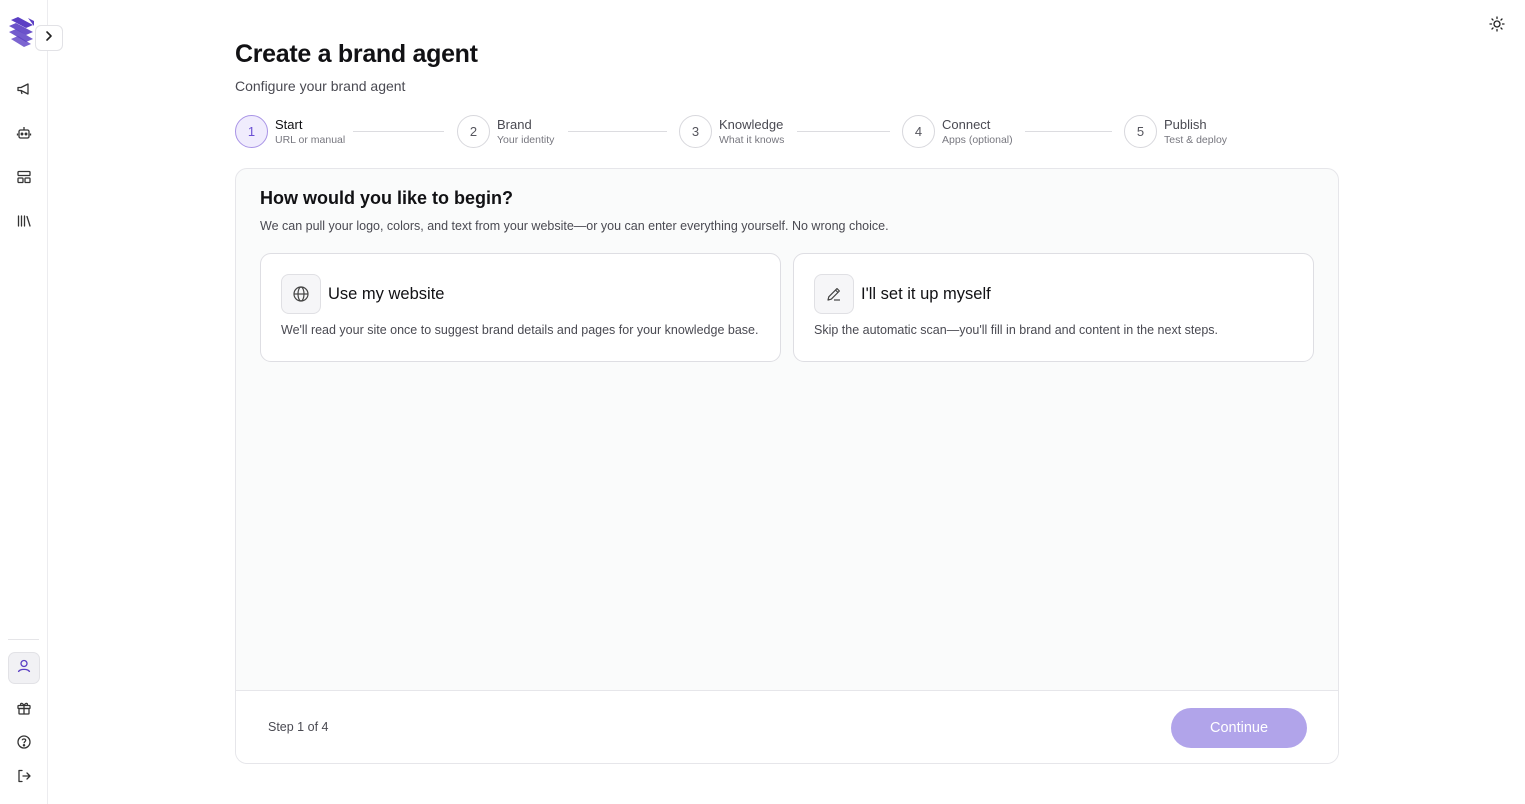 This screenshot has width=1525, height=804. Describe the element at coordinates (310, 139) in the screenshot. I see `step-sublabel: URL or manual` at that location.